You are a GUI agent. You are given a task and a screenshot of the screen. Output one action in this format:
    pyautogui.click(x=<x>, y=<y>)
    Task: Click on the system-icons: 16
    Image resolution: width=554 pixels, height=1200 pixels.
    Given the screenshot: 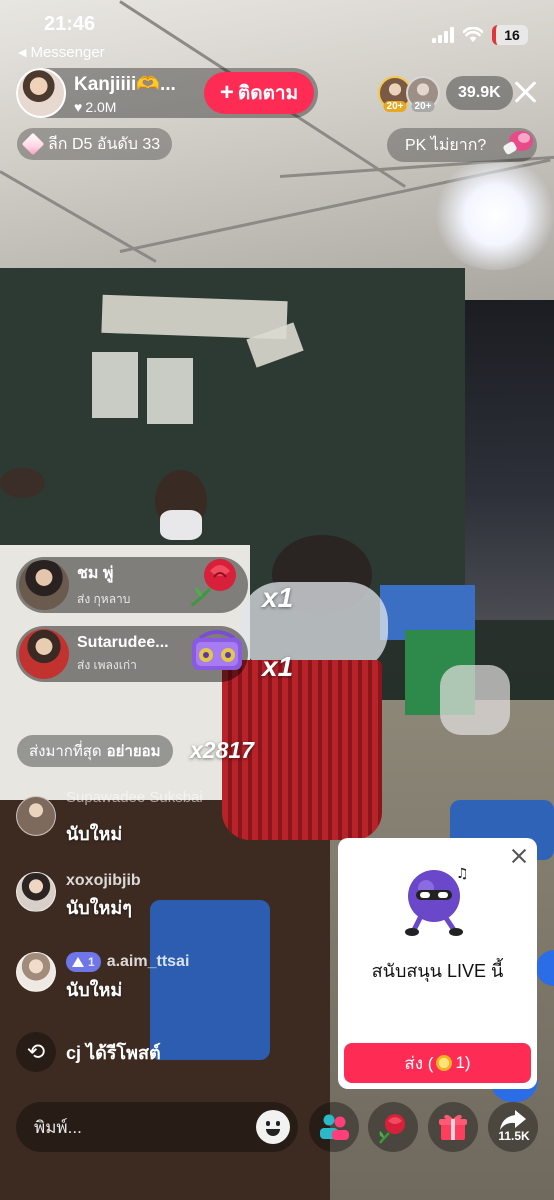 What is the action you would take?
    pyautogui.click(x=480, y=35)
    